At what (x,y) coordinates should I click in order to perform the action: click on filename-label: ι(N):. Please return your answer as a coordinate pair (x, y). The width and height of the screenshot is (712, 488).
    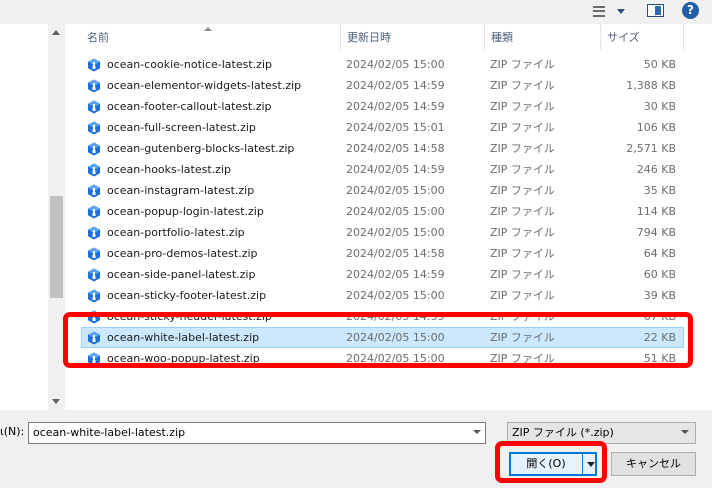
    Looking at the image, I should click on (12, 431).